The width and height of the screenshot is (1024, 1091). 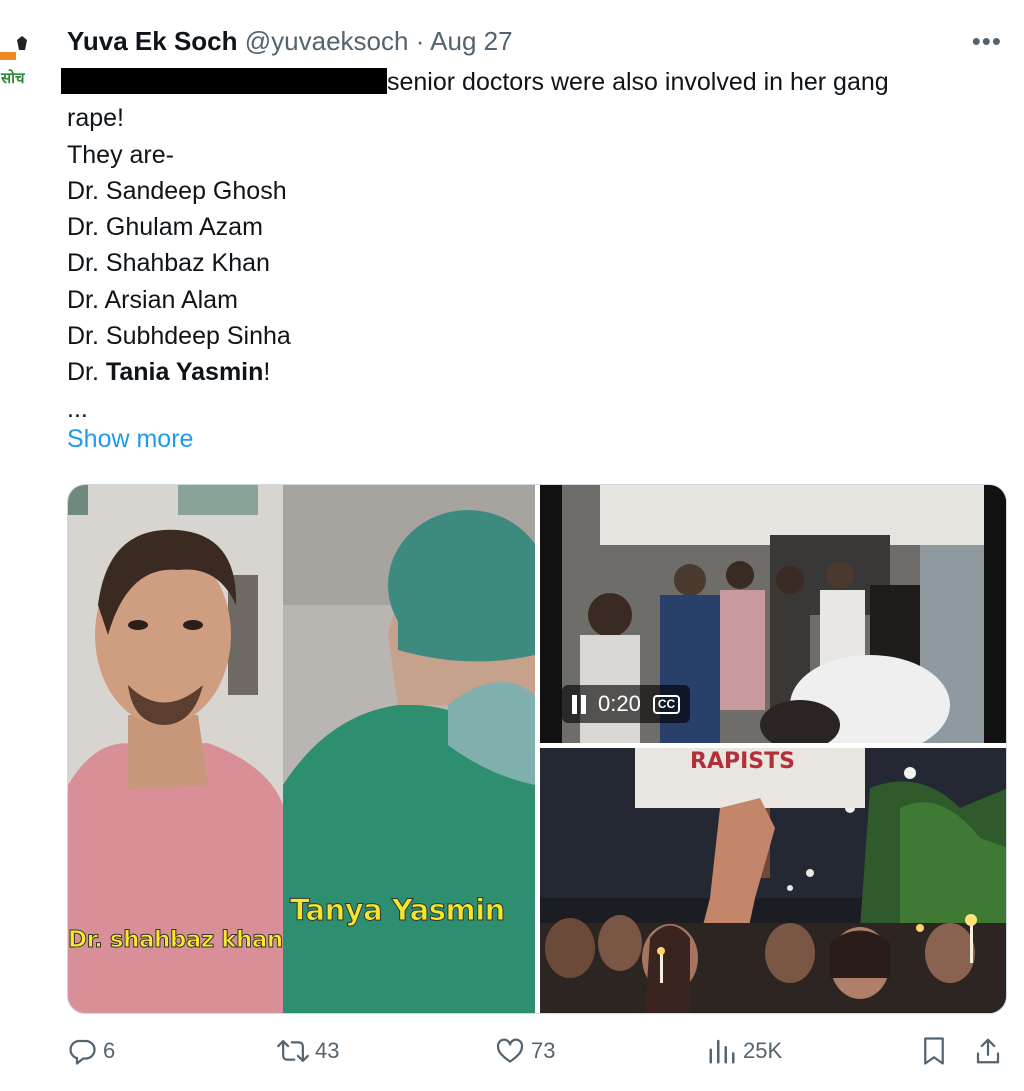 What do you see at coordinates (176, 940) in the screenshot?
I see `caption-shahbaz: Dr. shahbaz khan` at bounding box center [176, 940].